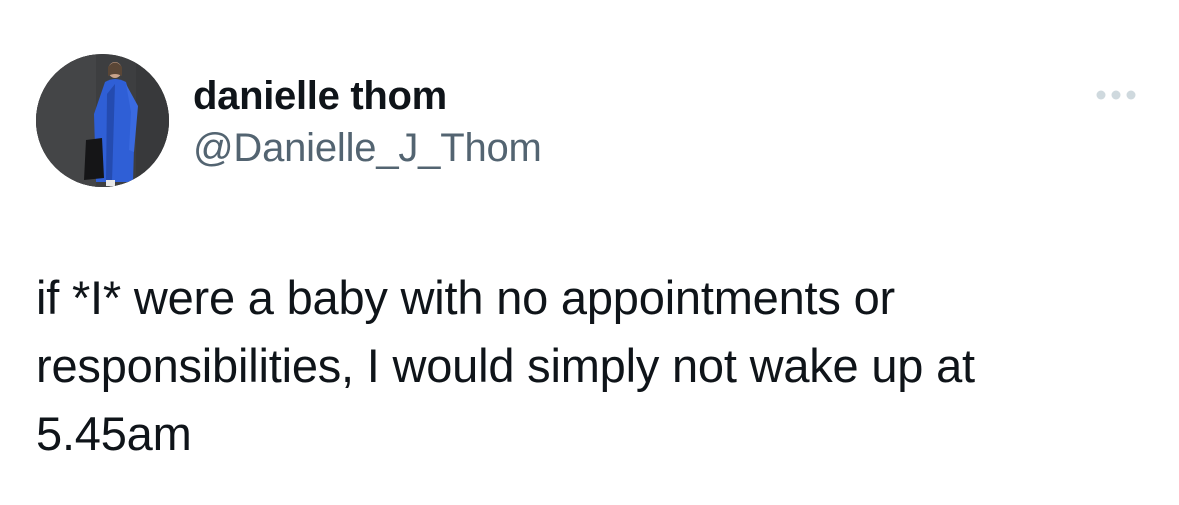  What do you see at coordinates (320, 96) in the screenshot?
I see `author-display-name: danielle thom` at bounding box center [320, 96].